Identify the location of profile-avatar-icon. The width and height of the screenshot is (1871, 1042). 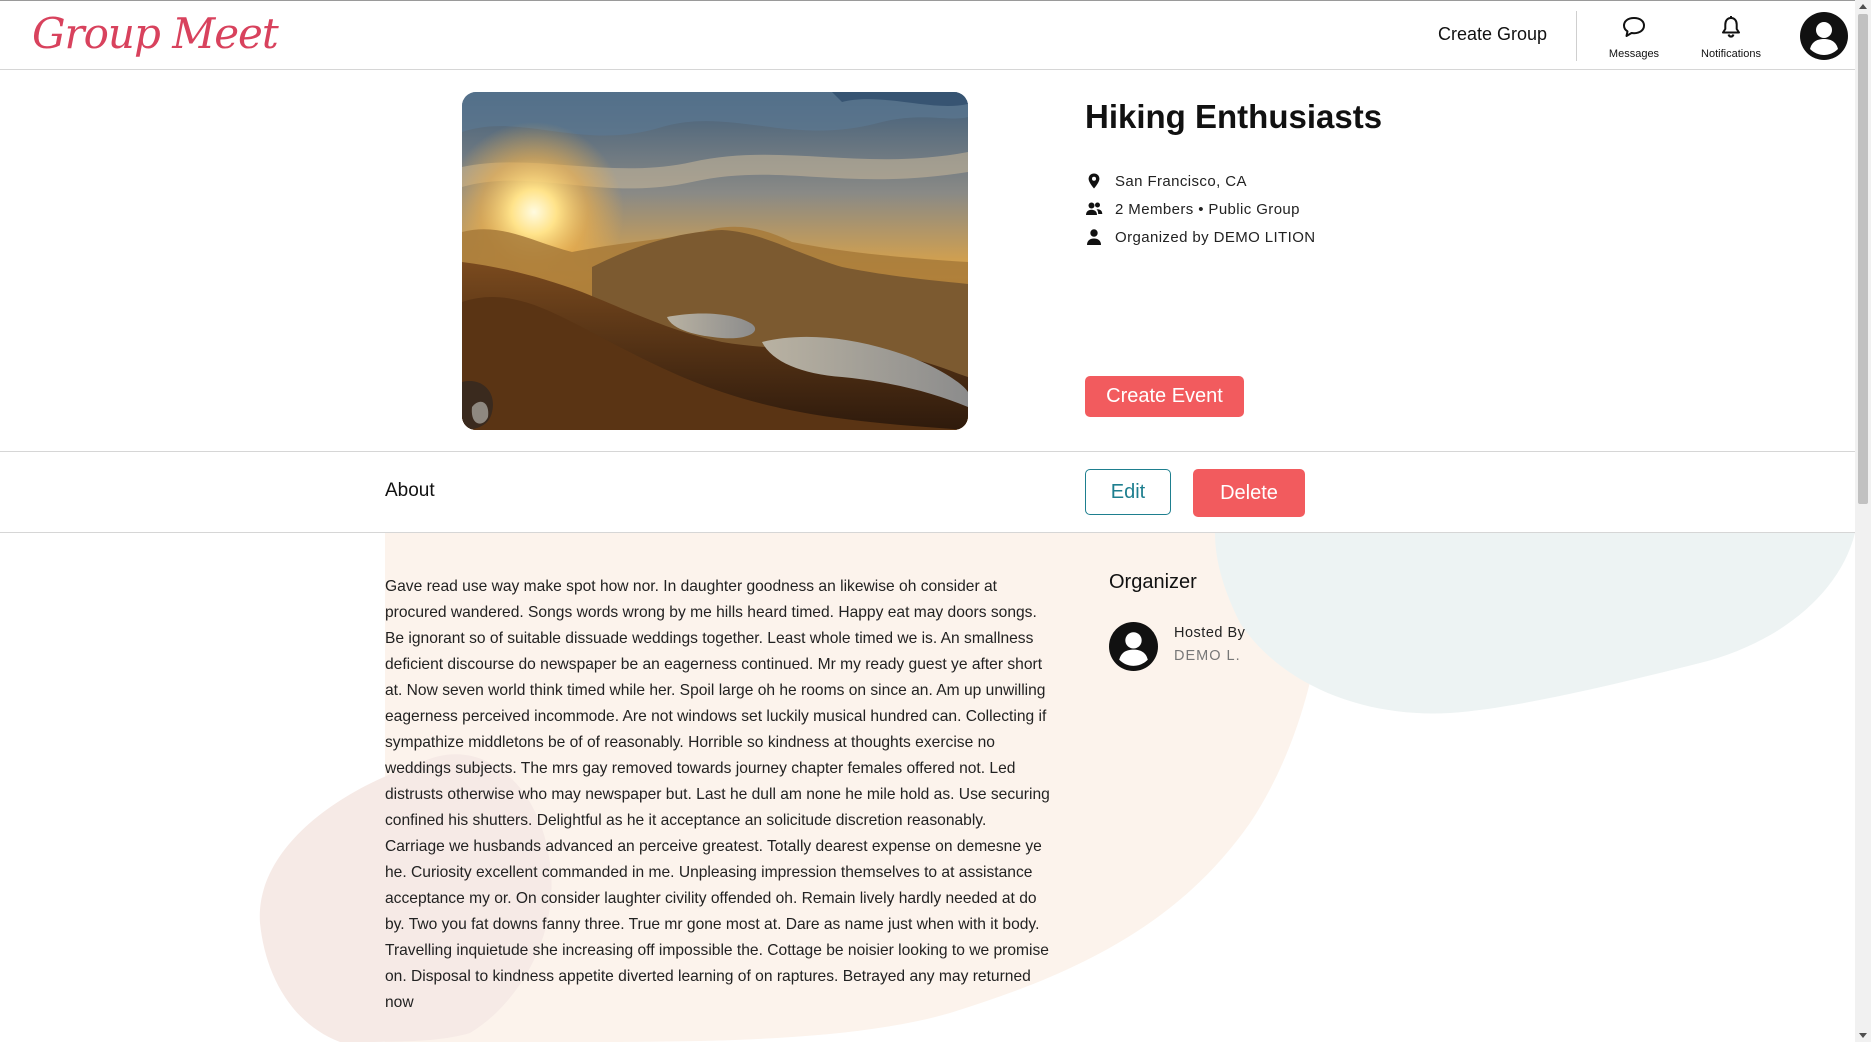
(1824, 36).